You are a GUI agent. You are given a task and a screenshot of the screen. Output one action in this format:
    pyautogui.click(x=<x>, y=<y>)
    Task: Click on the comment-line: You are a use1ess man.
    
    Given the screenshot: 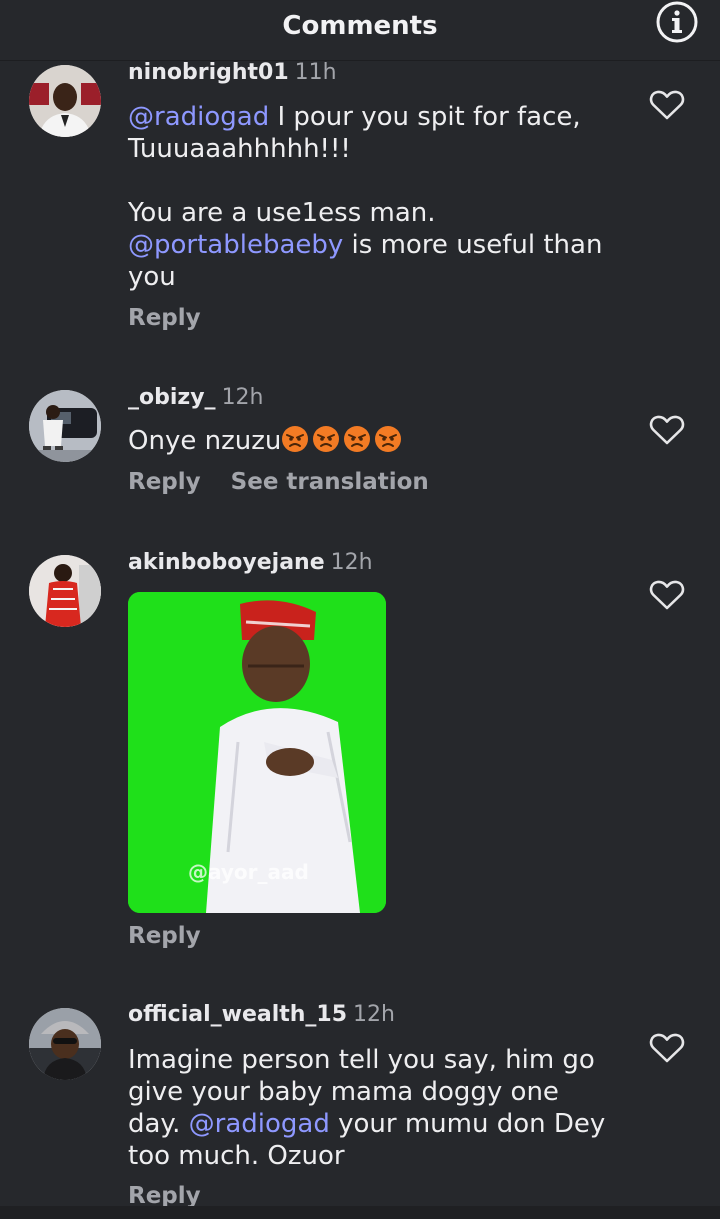 What is the action you would take?
    pyautogui.click(x=378, y=213)
    